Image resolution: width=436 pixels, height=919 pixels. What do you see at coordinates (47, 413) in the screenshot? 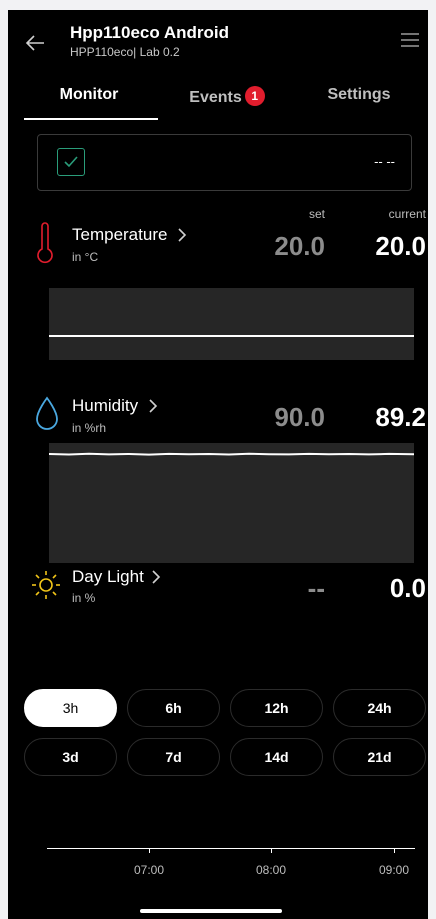
I see `droplet-icon` at bounding box center [47, 413].